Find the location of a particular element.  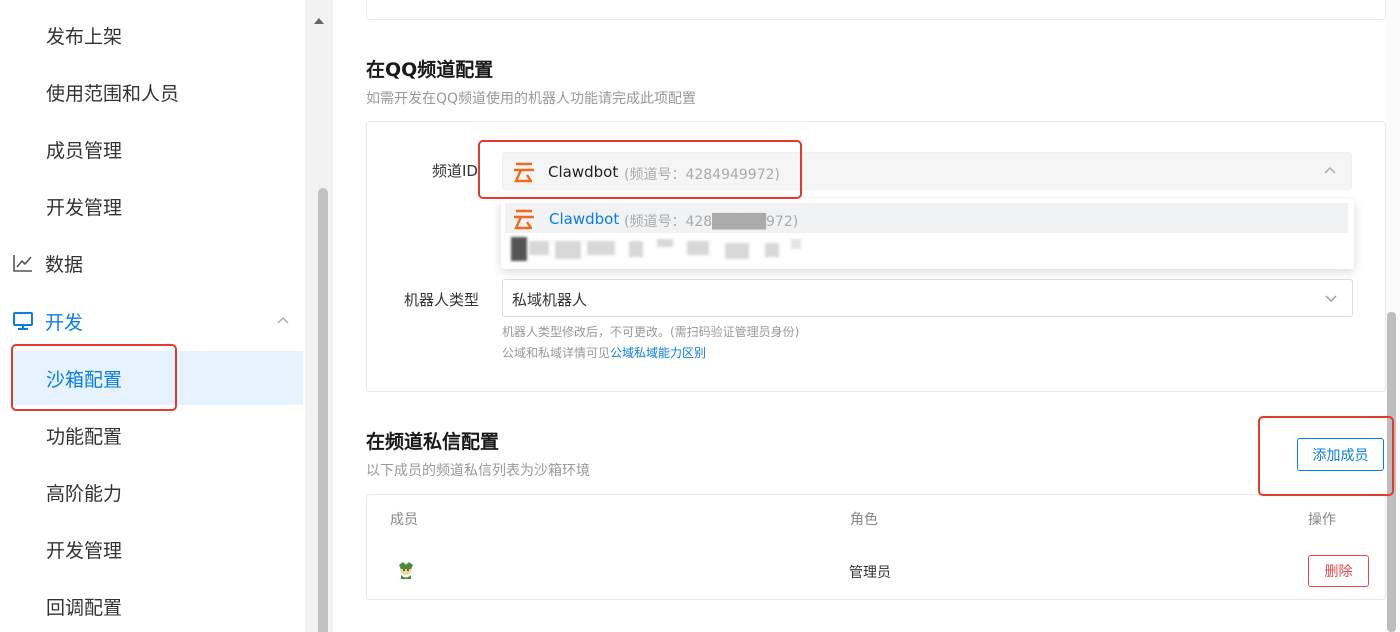

dropdown-option-name: Clawdbot is located at coordinates (584, 219).